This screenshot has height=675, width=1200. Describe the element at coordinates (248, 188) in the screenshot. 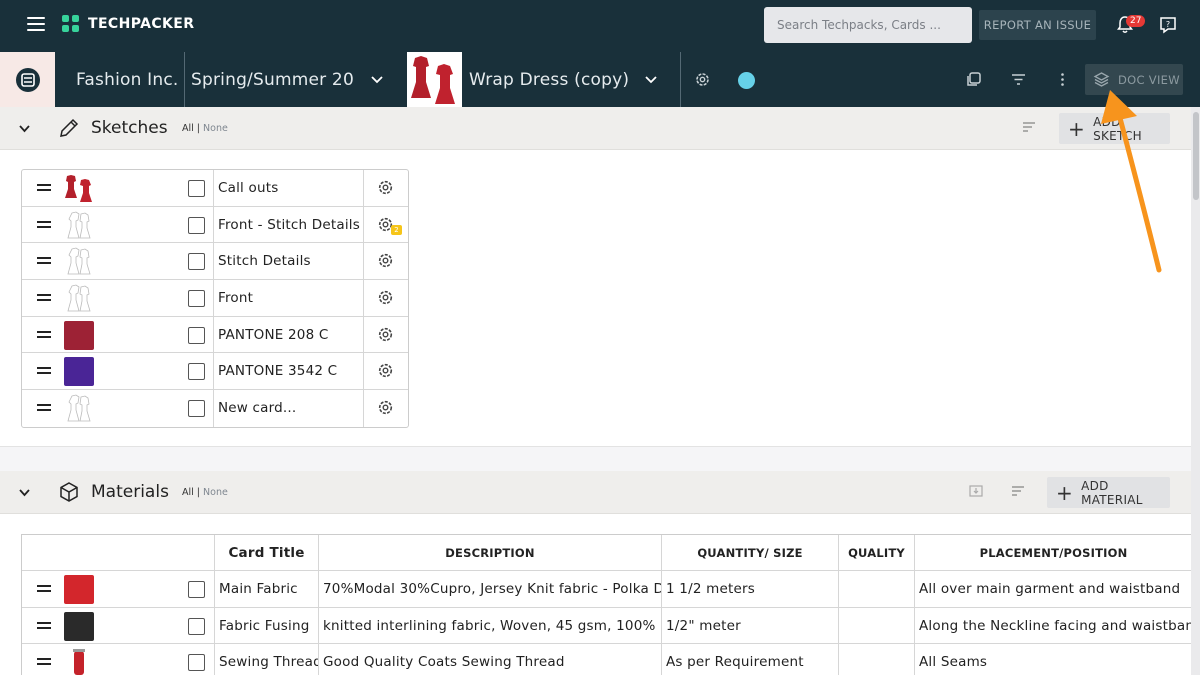

I see `sketch-title: Call outs` at that location.